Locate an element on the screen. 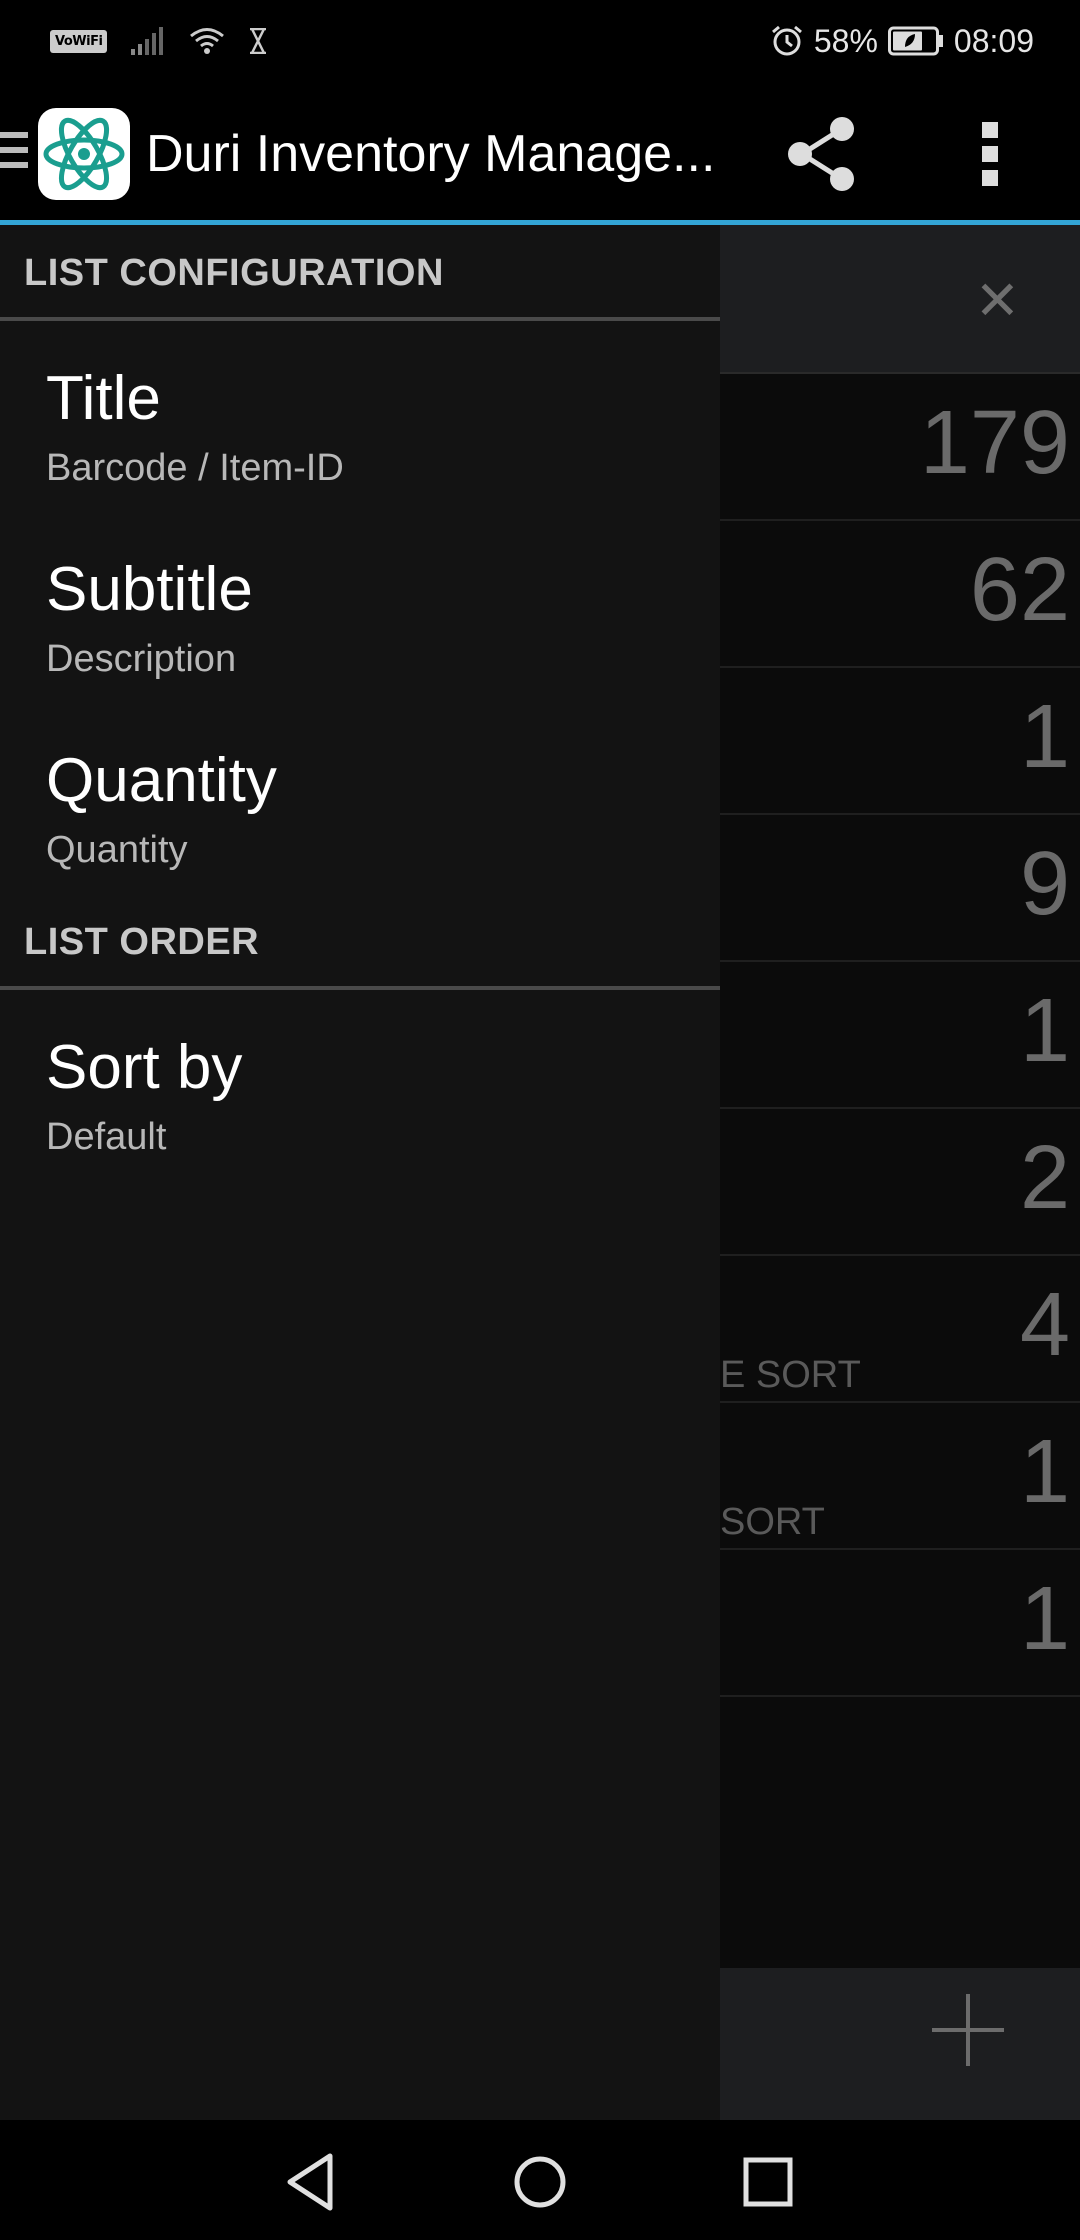 Image resolution: width=1080 pixels, height=2240 pixels. list-item: 2 is located at coordinates (900, 1182).